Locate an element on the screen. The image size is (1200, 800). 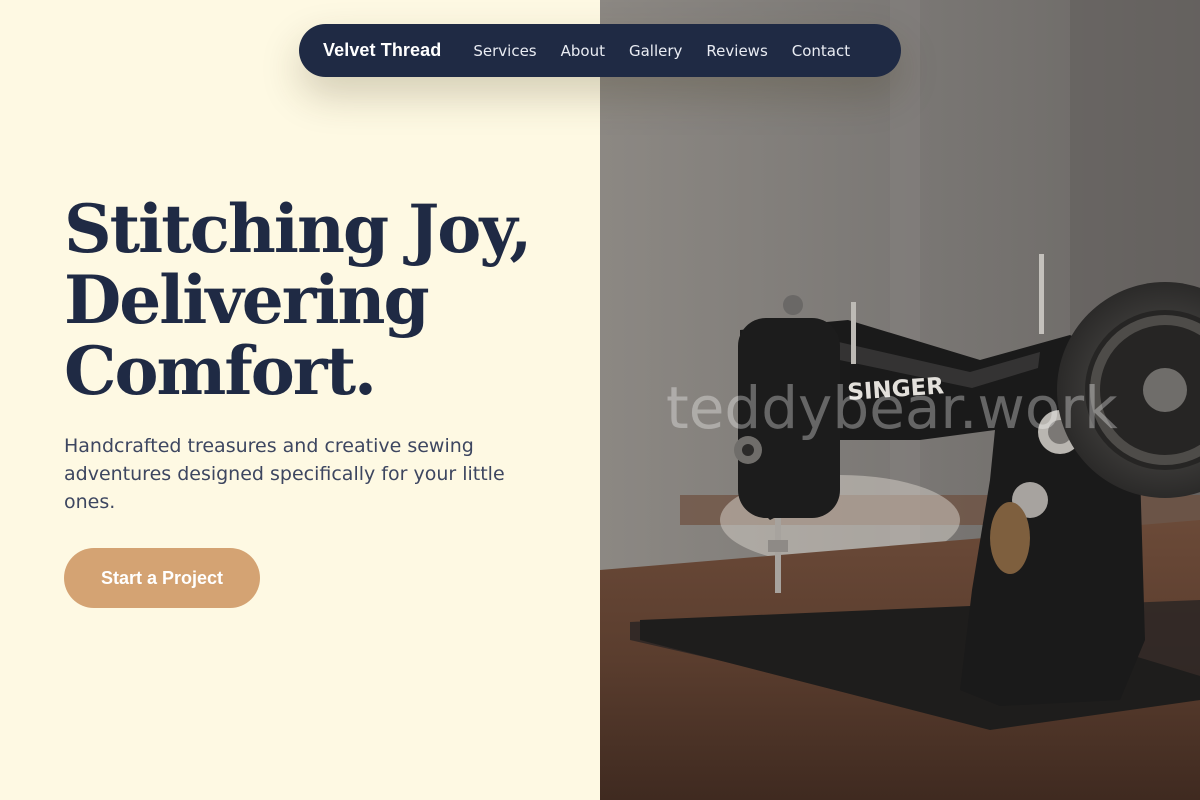
hero-title-line-3: Comfort. is located at coordinates (220, 371).